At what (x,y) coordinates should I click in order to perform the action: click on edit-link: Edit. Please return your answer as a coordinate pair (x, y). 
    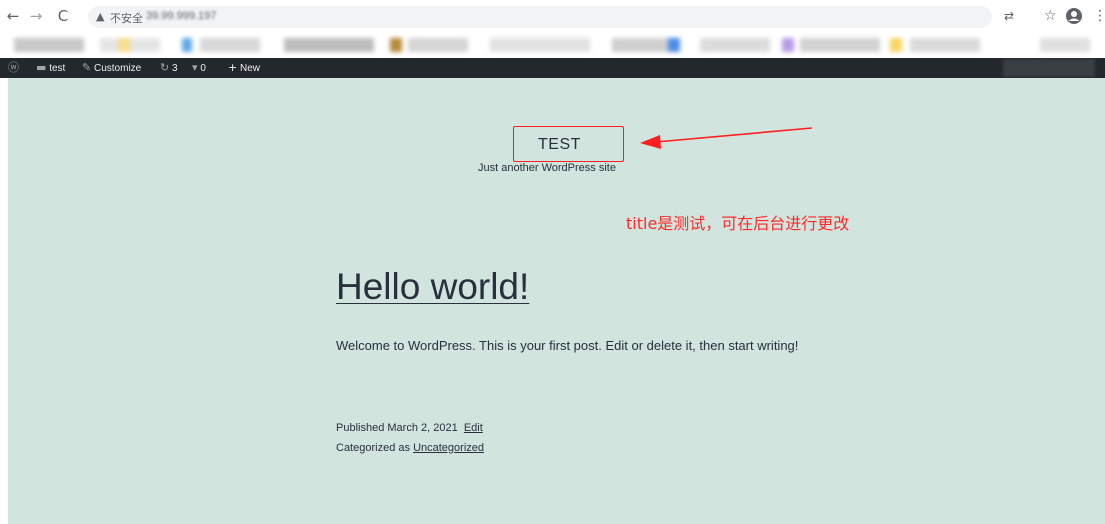
    Looking at the image, I should click on (473, 428).